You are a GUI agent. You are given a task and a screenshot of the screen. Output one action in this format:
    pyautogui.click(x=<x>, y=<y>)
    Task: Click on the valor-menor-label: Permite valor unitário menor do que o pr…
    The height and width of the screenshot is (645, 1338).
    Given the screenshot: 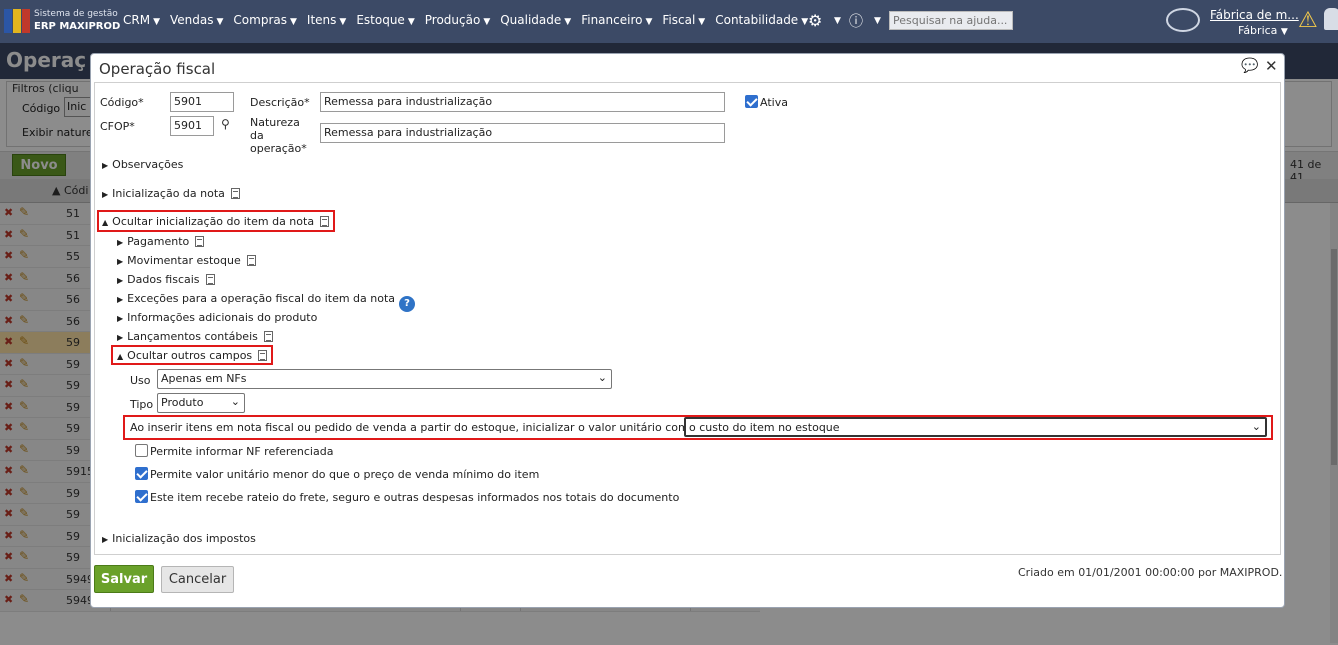 What is the action you would take?
    pyautogui.click(x=345, y=474)
    